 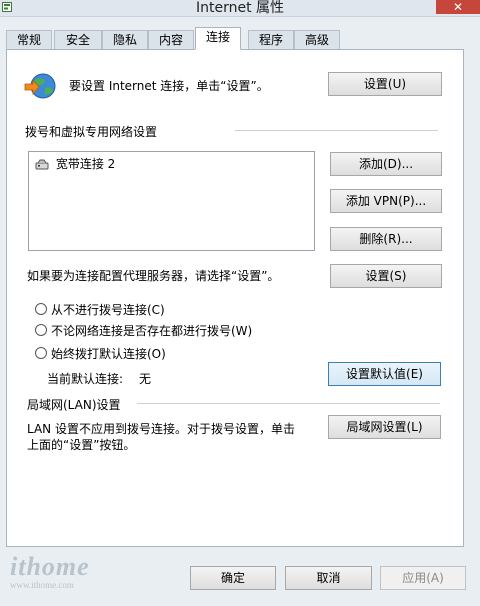 I want to click on setup-button: 设置(U), so click(x=385, y=84).